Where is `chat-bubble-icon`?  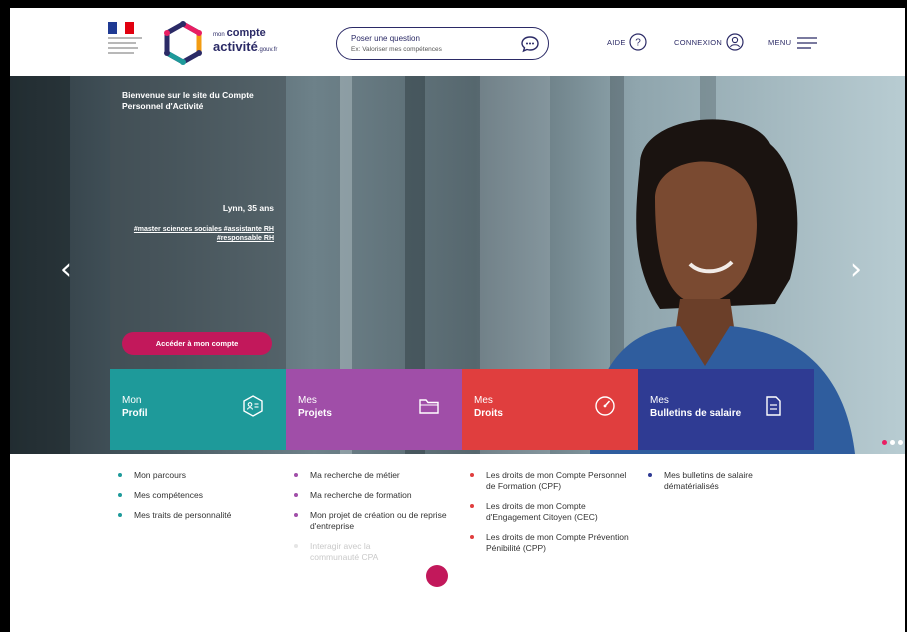 chat-bubble-icon is located at coordinates (530, 44).